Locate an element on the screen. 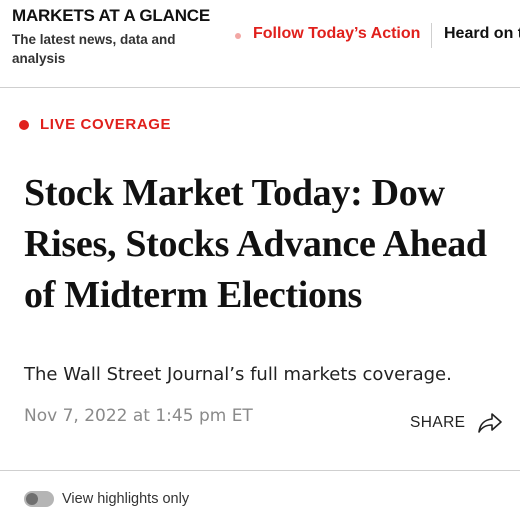 The width and height of the screenshot is (520, 520). nav-link-follow-todays-action: Follow Today’s Action is located at coordinates (336, 34).